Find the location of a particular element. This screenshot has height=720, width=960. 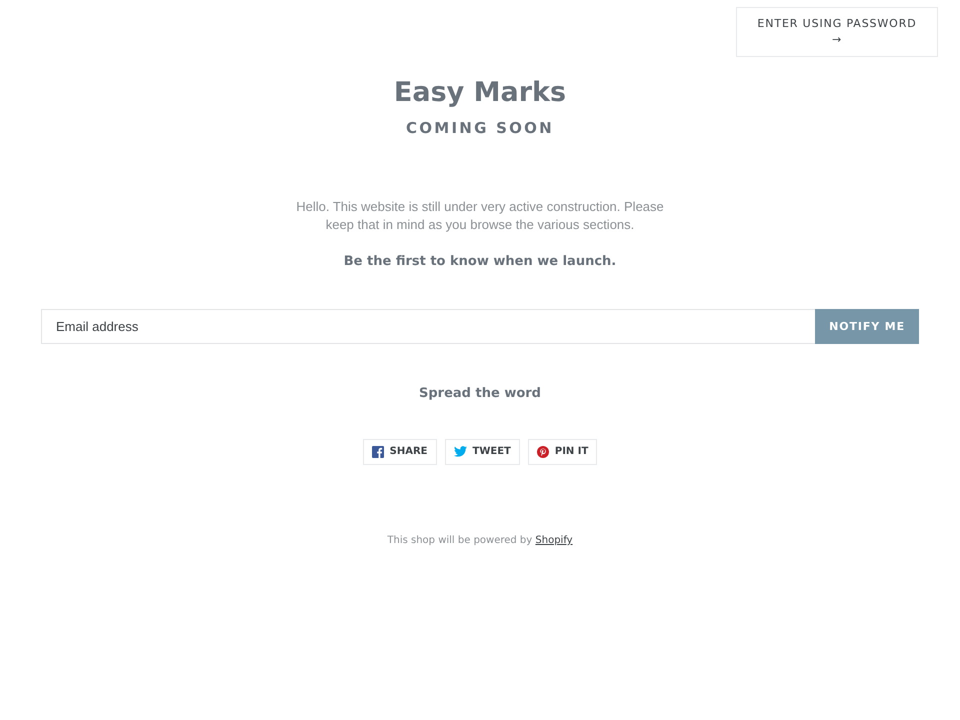

bird-icon is located at coordinates (460, 452).